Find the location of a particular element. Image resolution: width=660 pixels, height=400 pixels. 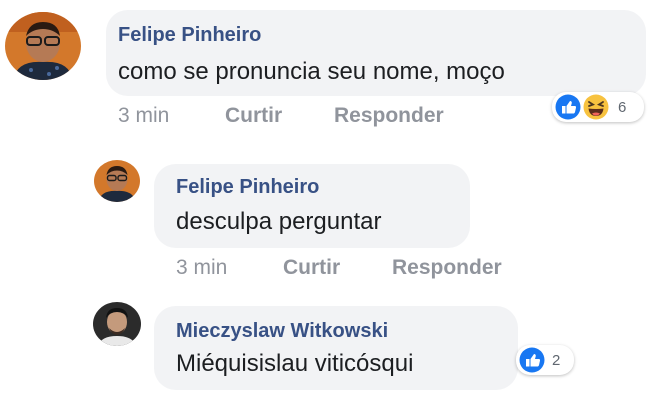

reaction-summary: 2 is located at coordinates (545, 360).